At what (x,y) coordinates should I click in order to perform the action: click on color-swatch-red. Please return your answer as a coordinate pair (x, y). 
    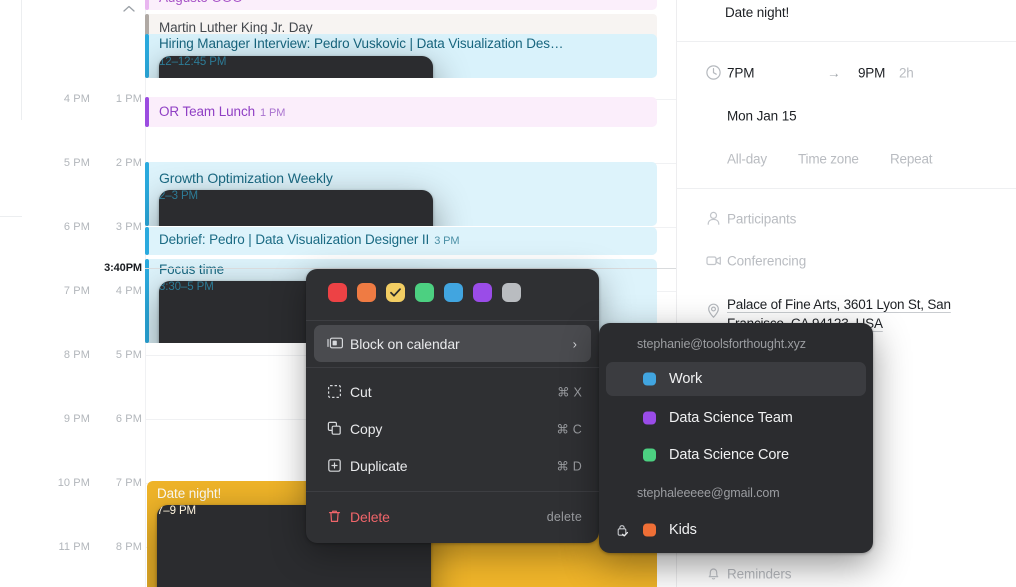
    Looking at the image, I should click on (337, 292).